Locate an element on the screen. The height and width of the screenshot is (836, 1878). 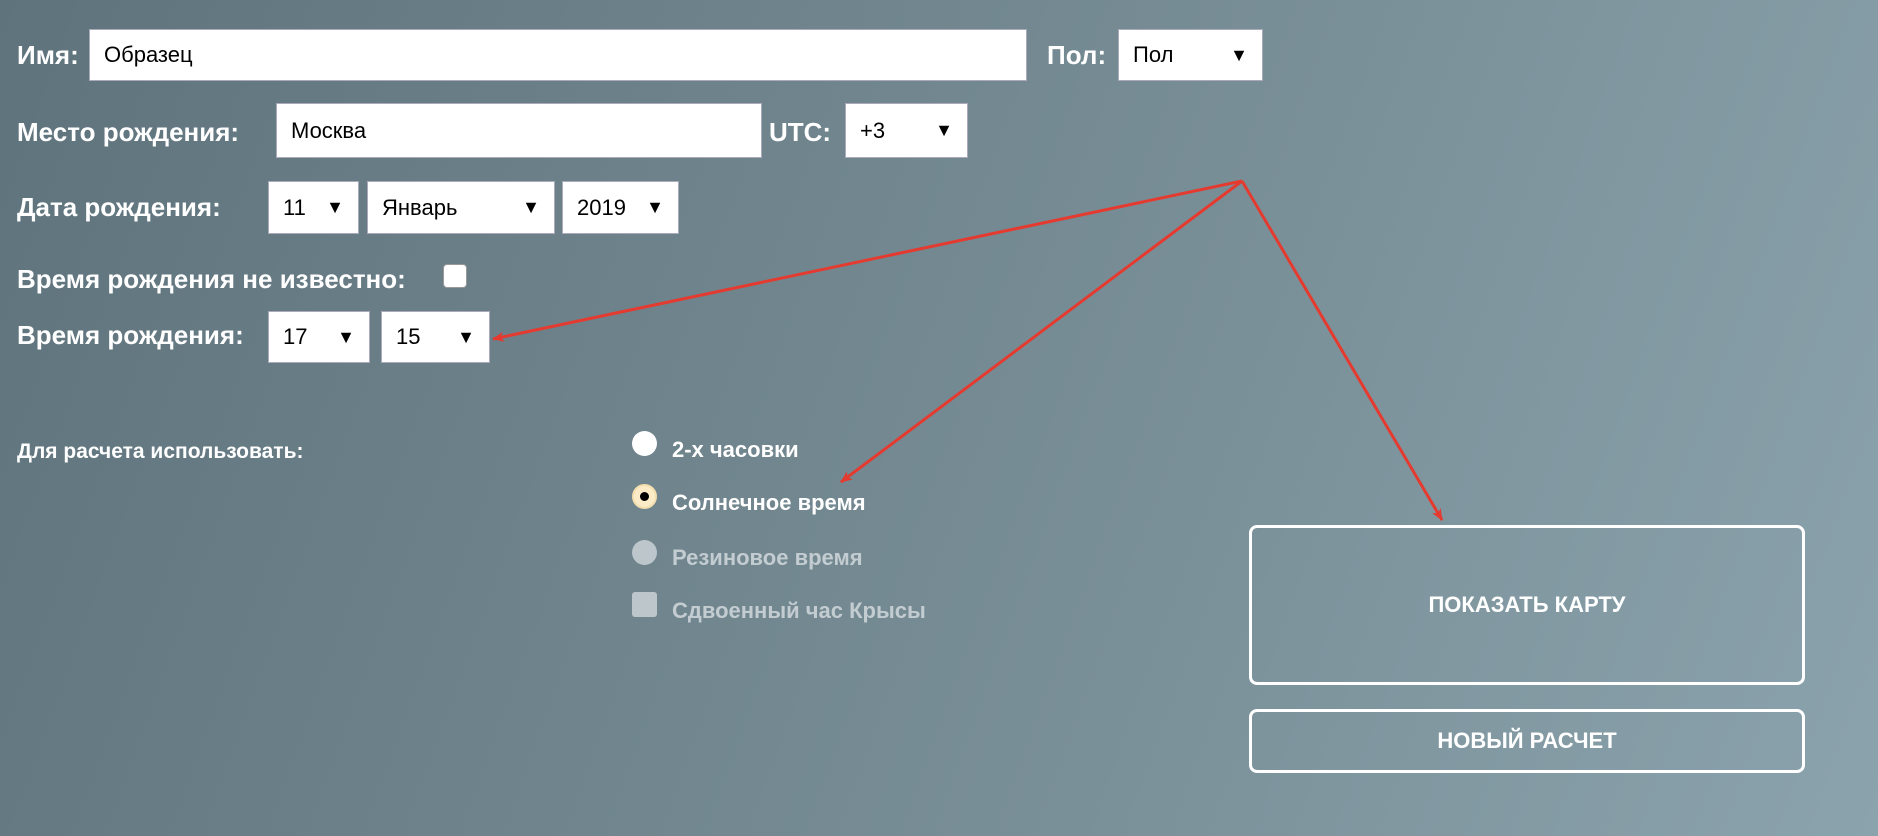
radio-dot-icon is located at coordinates (644, 496).